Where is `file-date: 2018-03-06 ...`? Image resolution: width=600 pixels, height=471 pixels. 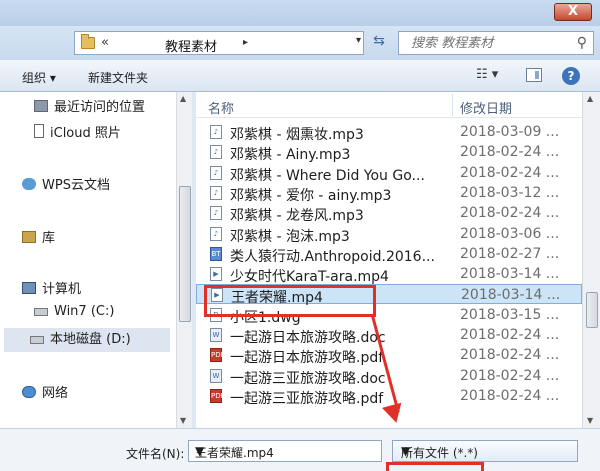 file-date: 2018-03-06 ... is located at coordinates (510, 233).